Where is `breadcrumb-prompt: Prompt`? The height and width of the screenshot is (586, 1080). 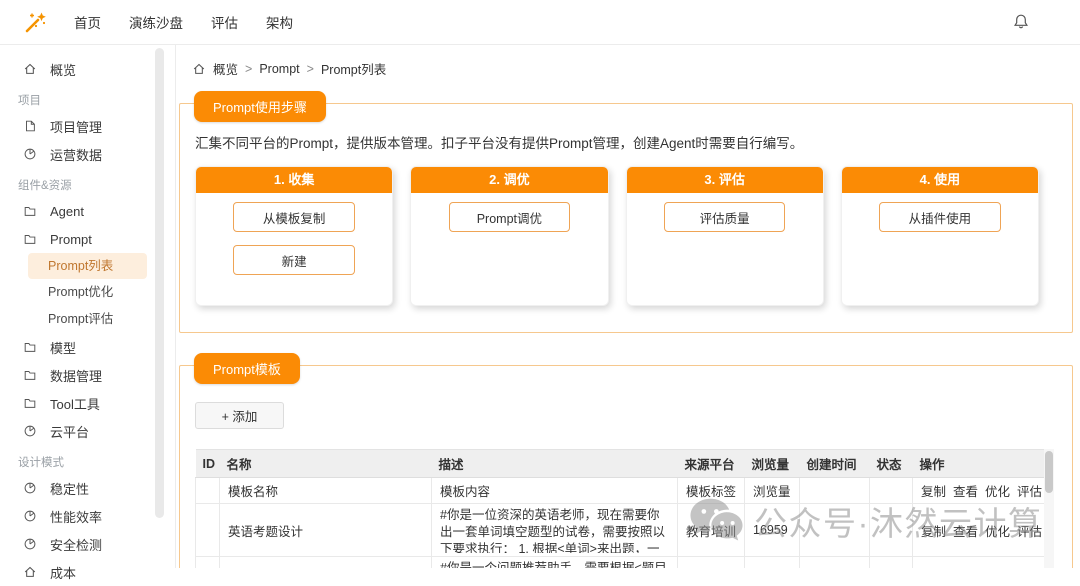 breadcrumb-prompt: Prompt is located at coordinates (279, 69).